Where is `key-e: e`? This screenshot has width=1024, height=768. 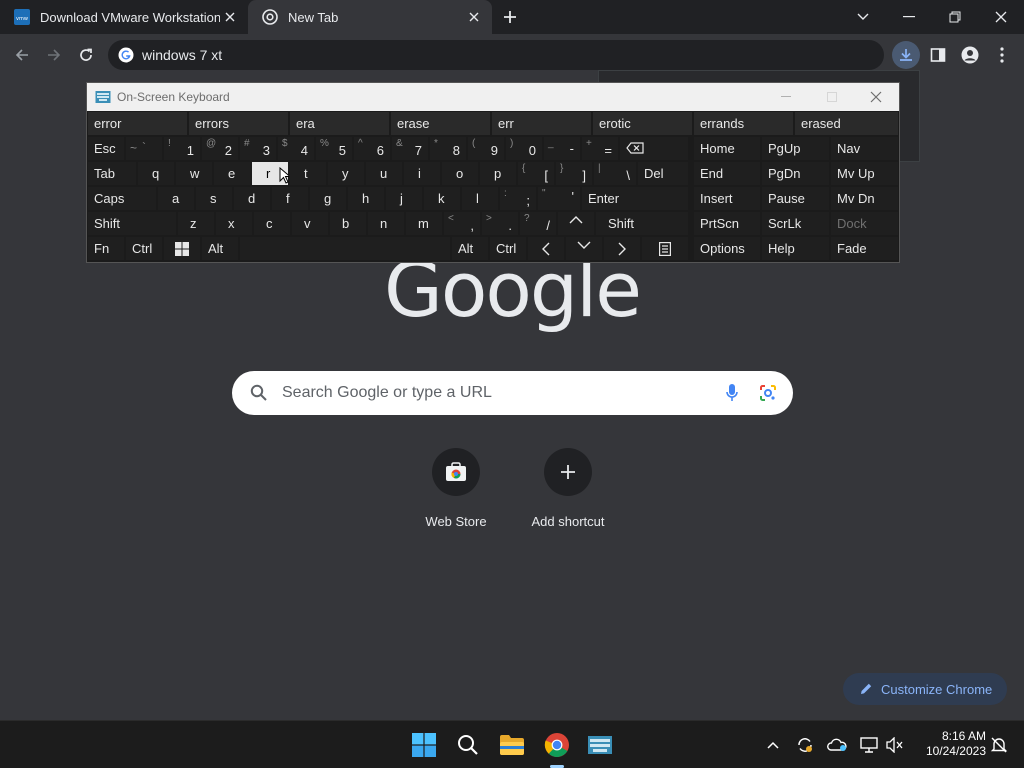
key-e: e is located at coordinates (232, 173).